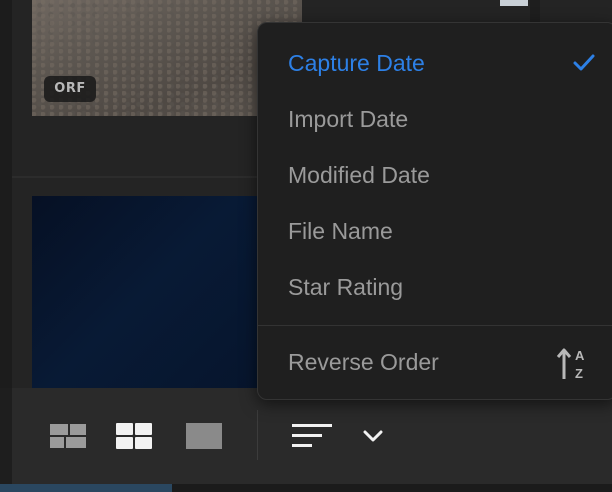  I want to click on sort-option-capture-date: Capture Date, so click(435, 63).